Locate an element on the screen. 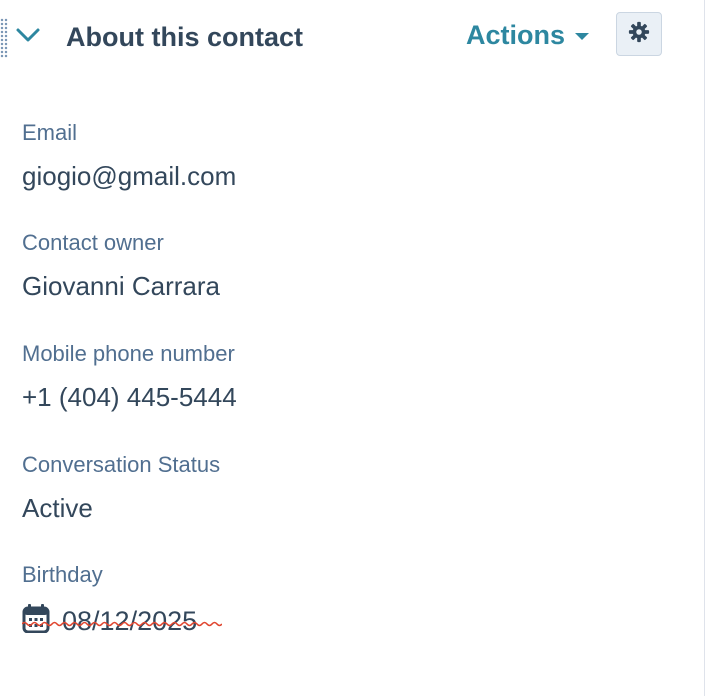 This screenshot has width=722, height=696. birthday-label: Birthday is located at coordinates (62, 574).